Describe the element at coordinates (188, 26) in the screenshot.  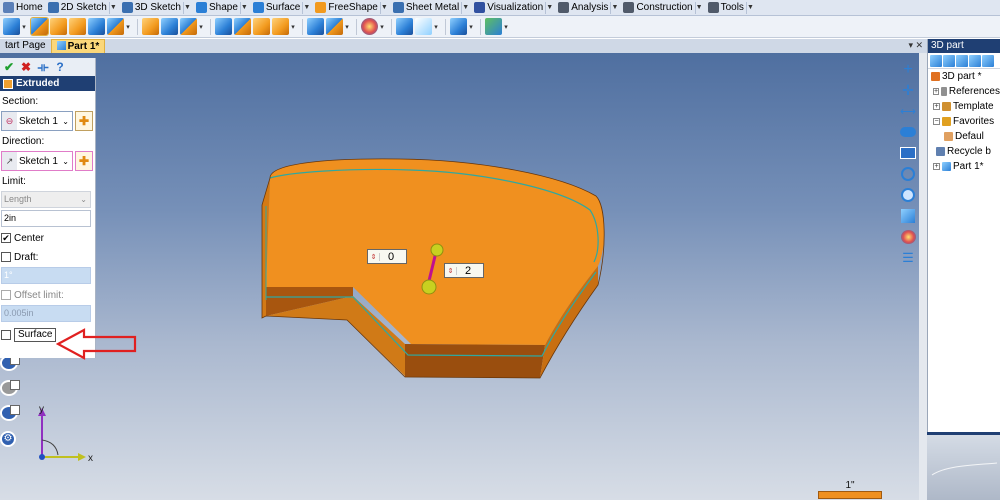
I see `shell-icon` at that location.